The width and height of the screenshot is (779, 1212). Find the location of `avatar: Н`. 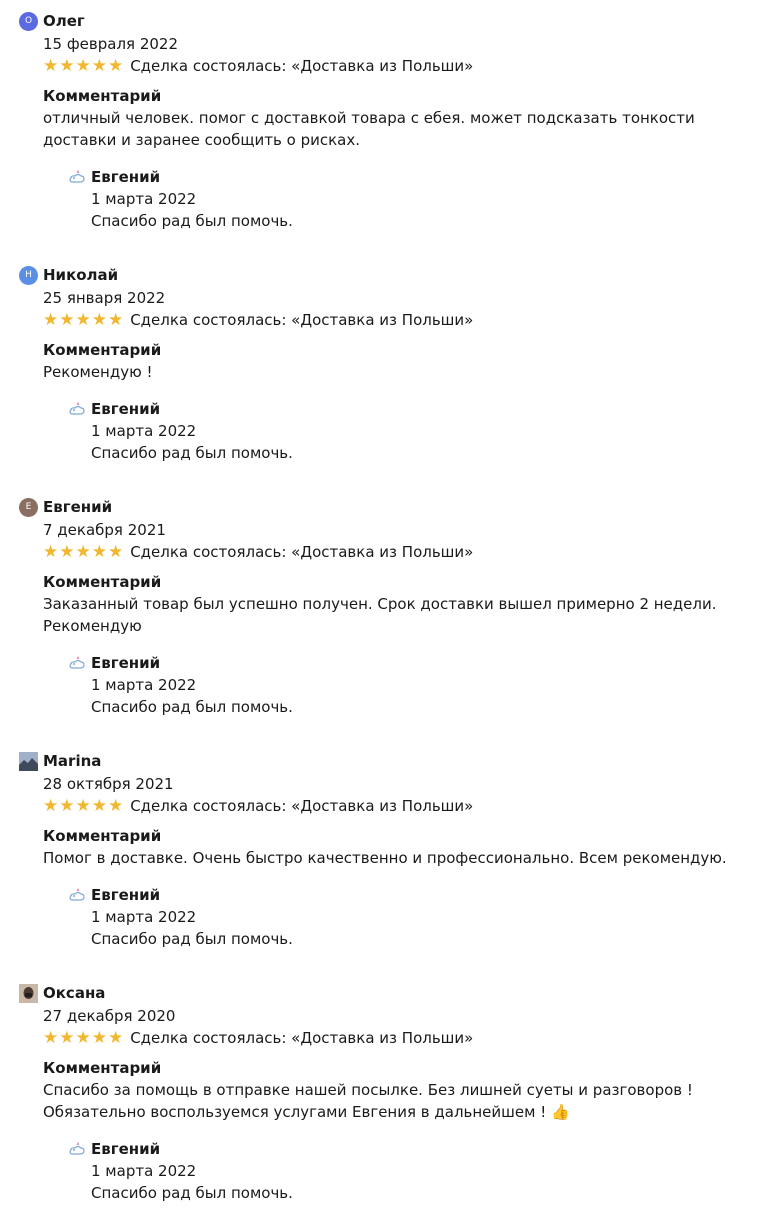

avatar: Н is located at coordinates (28, 275).